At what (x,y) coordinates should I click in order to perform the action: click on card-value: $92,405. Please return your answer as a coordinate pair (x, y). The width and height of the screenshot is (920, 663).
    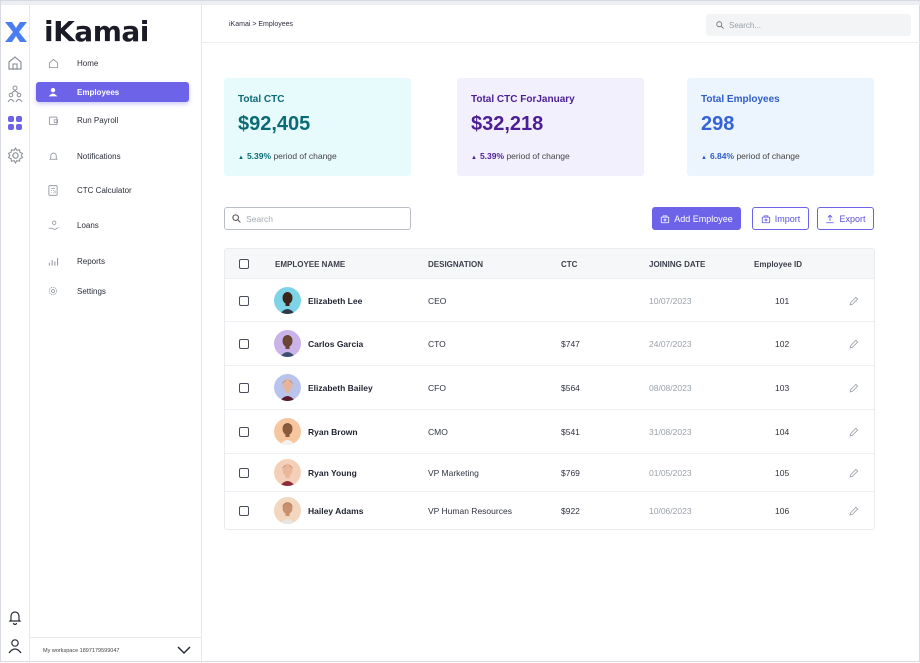
    Looking at the image, I should click on (274, 124).